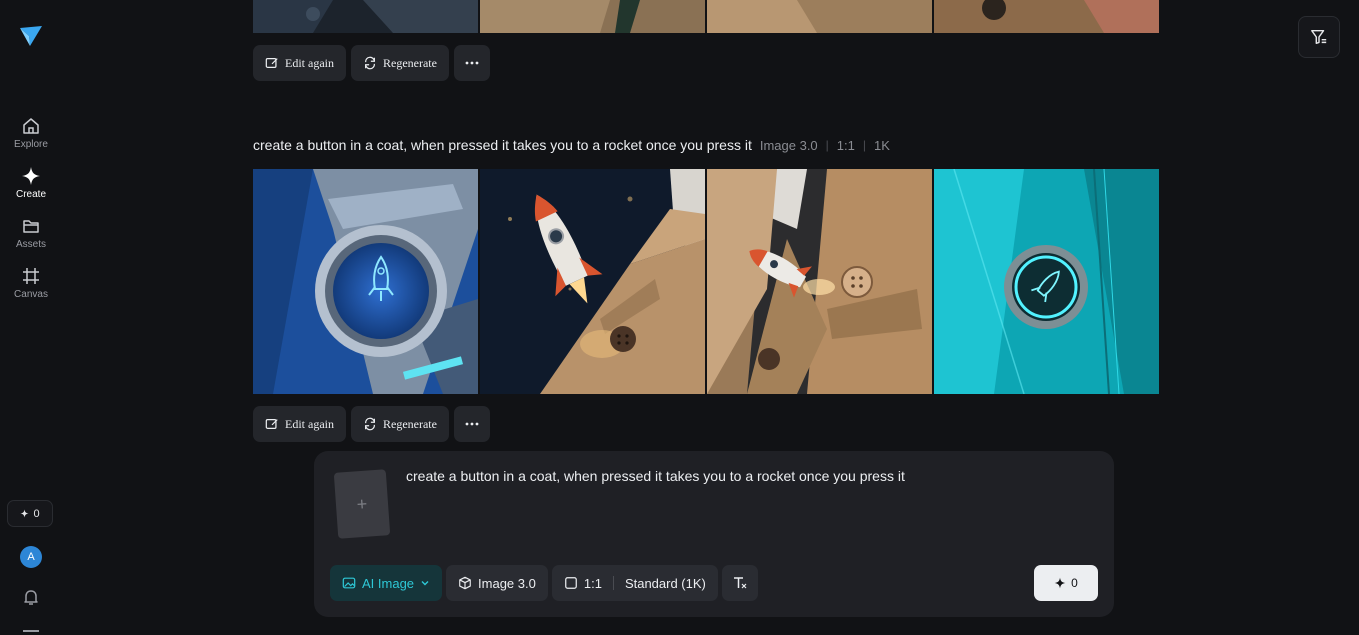  Describe the element at coordinates (31, 597) in the screenshot. I see `bell-icon` at that location.